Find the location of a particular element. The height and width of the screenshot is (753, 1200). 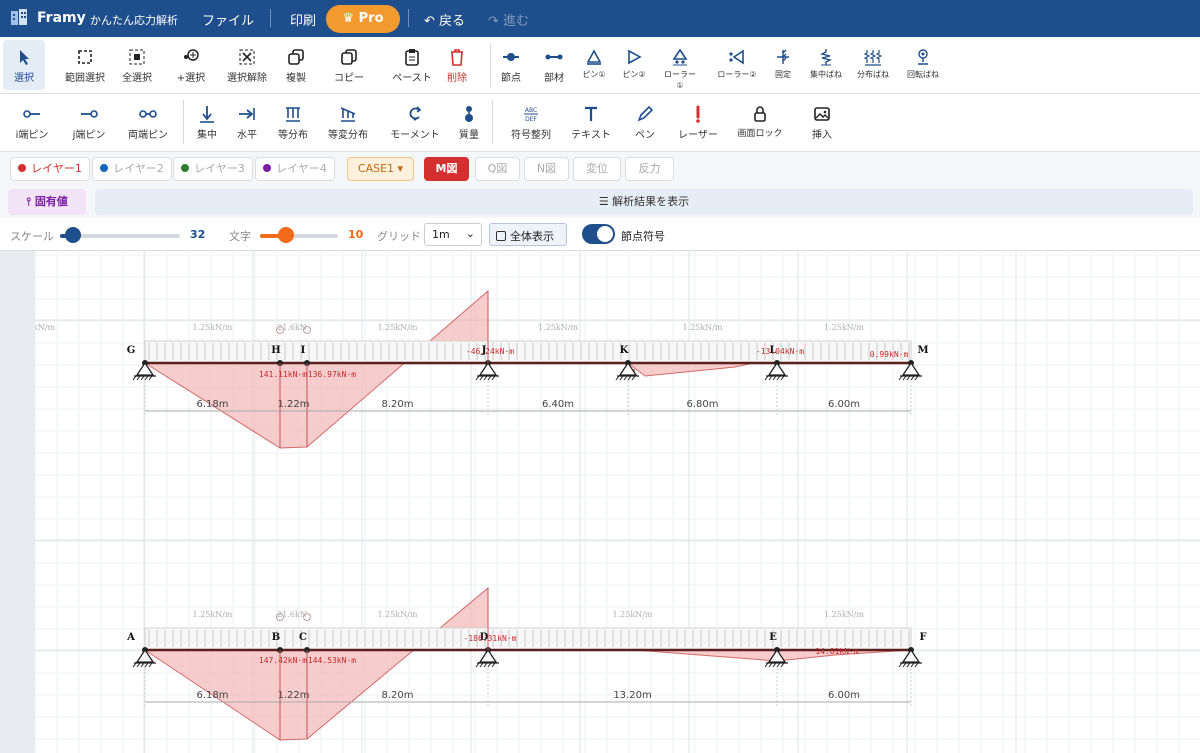

tool-image-insert: 挿入 is located at coordinates (822, 123).